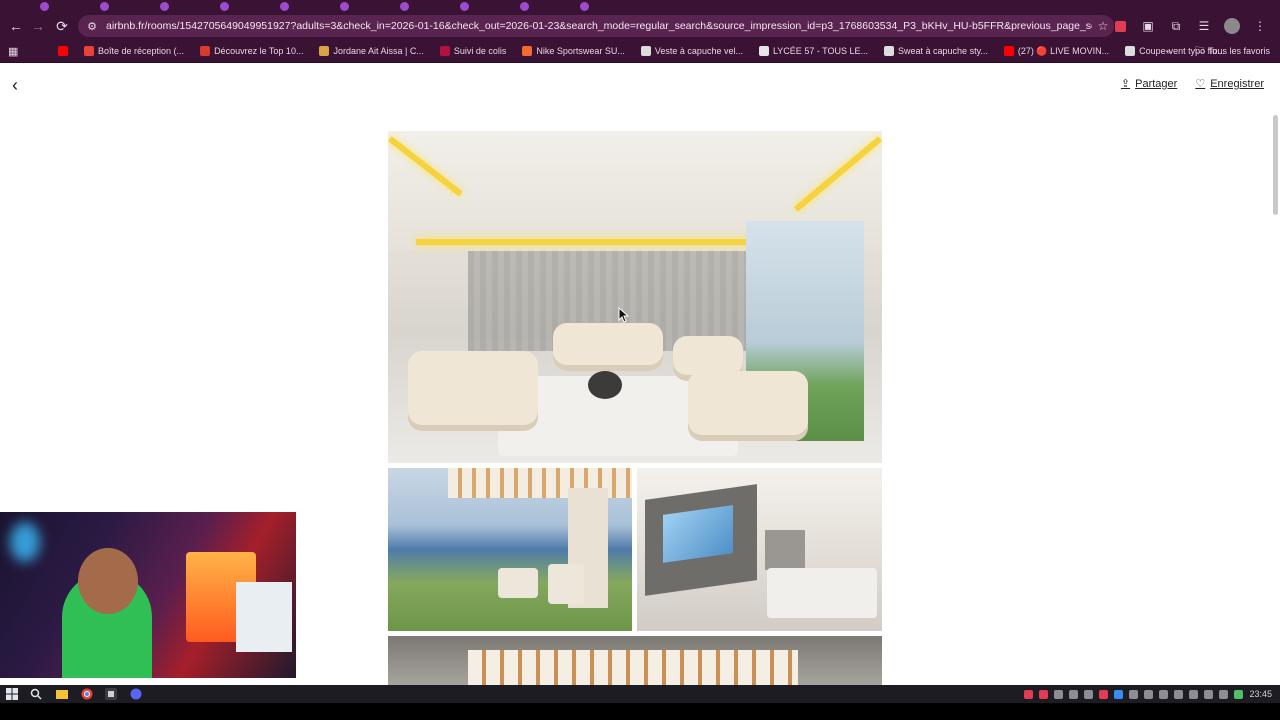  Describe the element at coordinates (111, 694) in the screenshot. I see `app-icon` at that location.